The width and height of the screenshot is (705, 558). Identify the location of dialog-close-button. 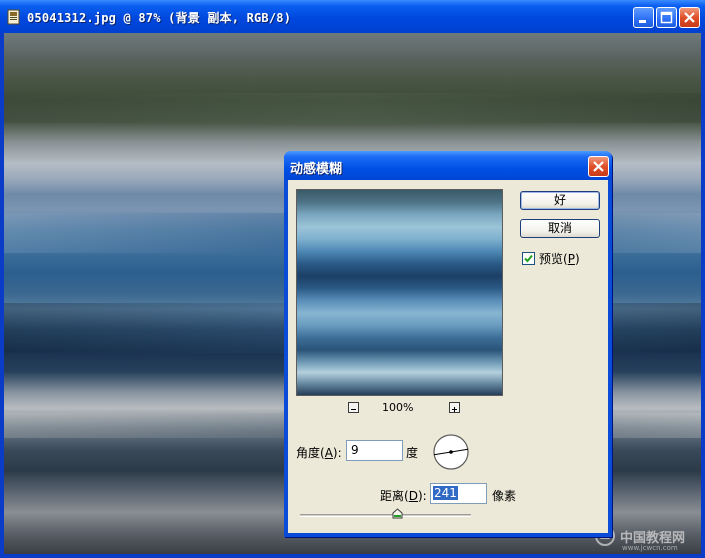
(598, 166).